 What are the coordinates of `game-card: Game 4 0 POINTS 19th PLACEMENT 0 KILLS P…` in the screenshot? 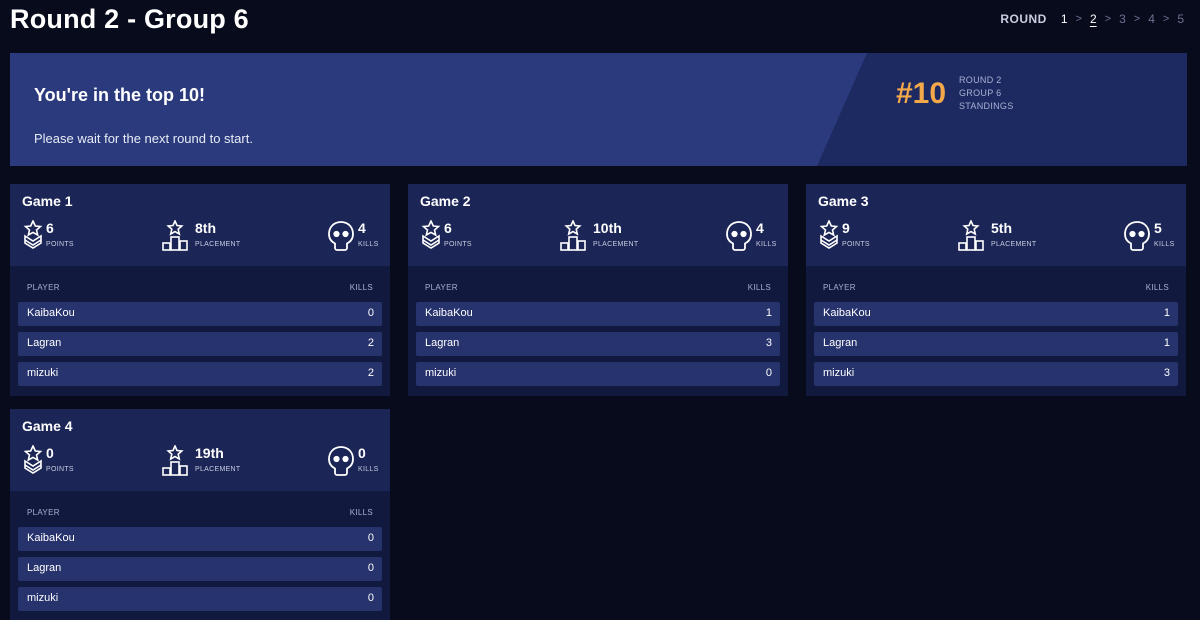 It's located at (200, 514).